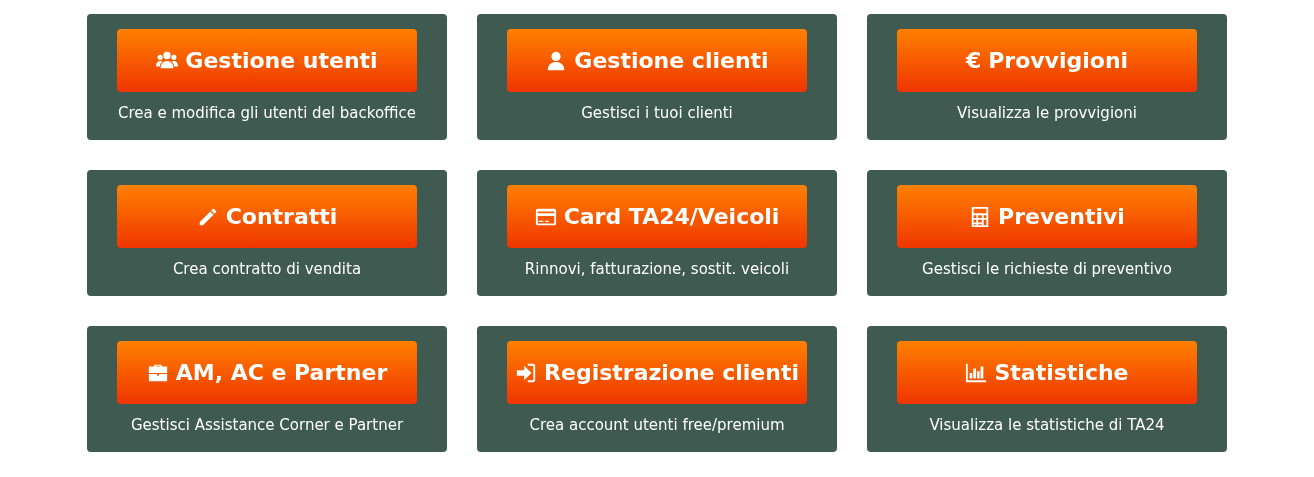  What do you see at coordinates (267, 113) in the screenshot?
I see `card-description: Crea e modifica gli utenti del backoffice` at bounding box center [267, 113].